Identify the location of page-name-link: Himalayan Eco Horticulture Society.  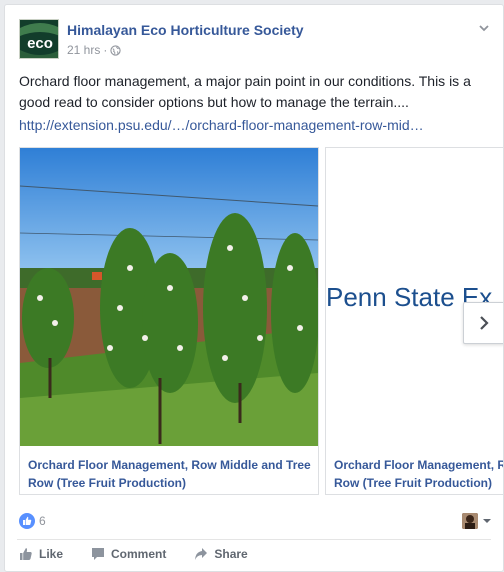
(185, 30).